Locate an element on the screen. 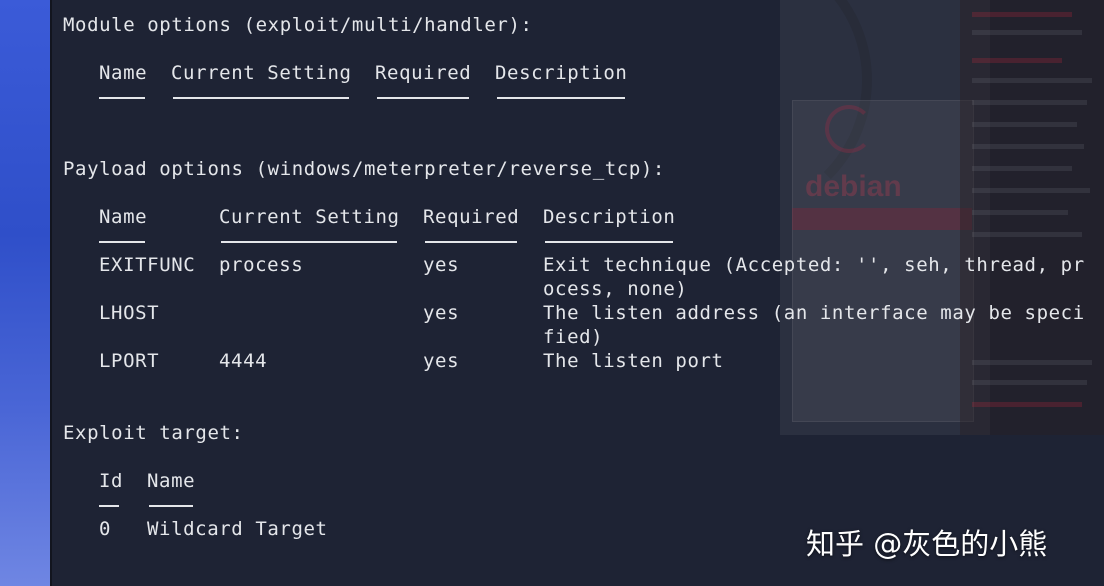 The width and height of the screenshot is (1104, 586). payload-col-description-underline is located at coordinates (609, 242).